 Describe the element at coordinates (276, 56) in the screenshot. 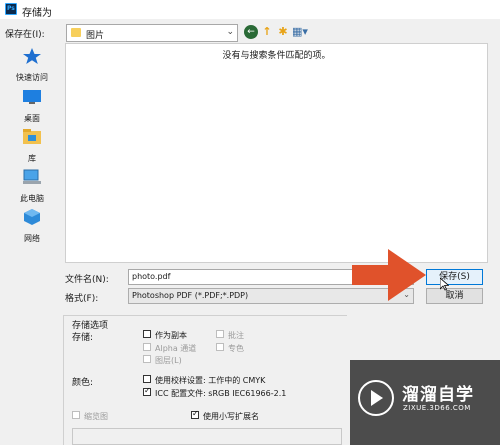

I see `empty-results-message: 没有与搜索条件匹配的项。` at that location.